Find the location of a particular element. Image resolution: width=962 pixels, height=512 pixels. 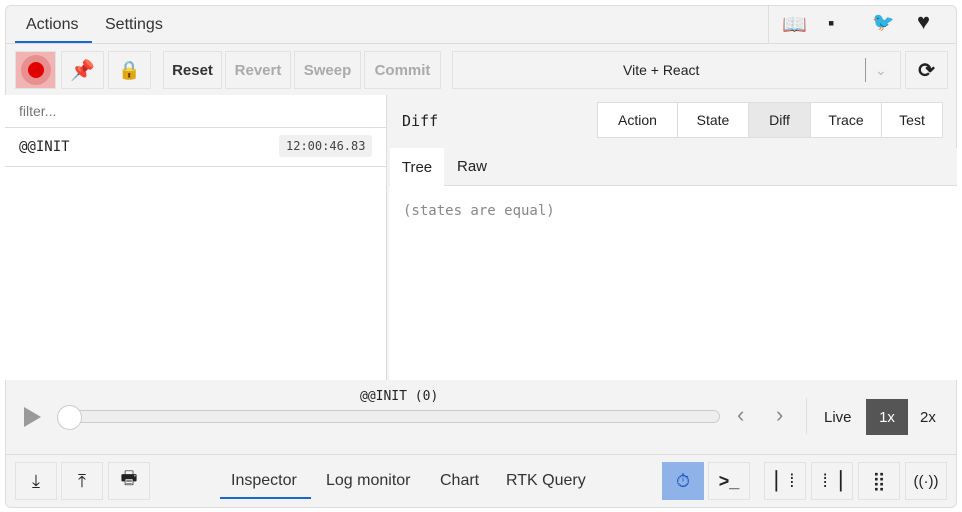

dock-bottom-button: ⣿ is located at coordinates (879, 481).